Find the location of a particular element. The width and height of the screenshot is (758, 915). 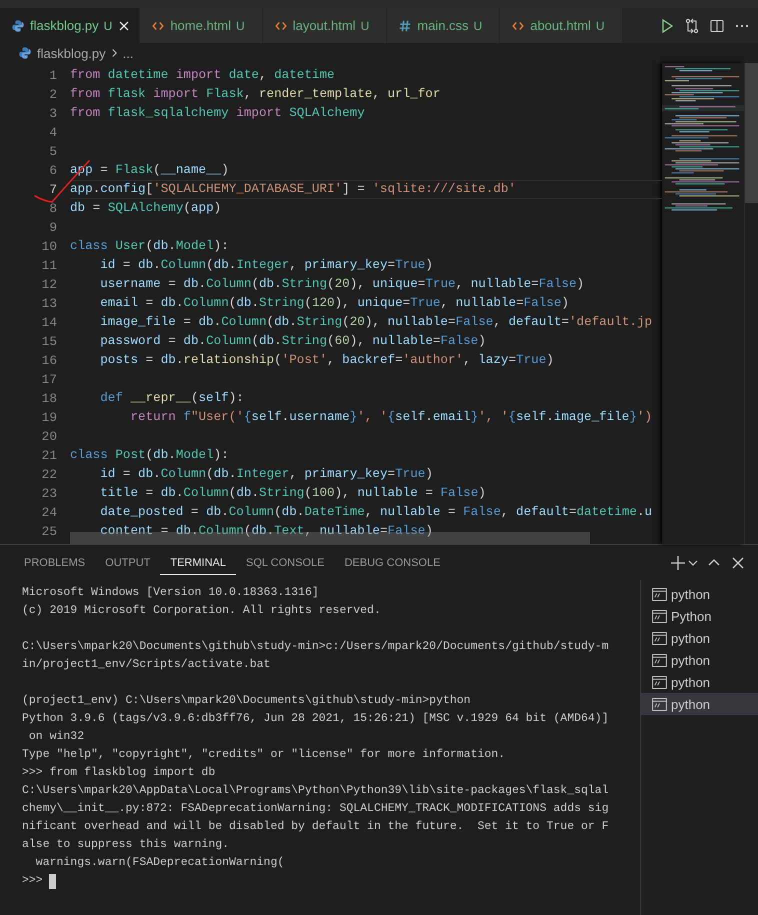

line-number: 5 is located at coordinates (52, 152).